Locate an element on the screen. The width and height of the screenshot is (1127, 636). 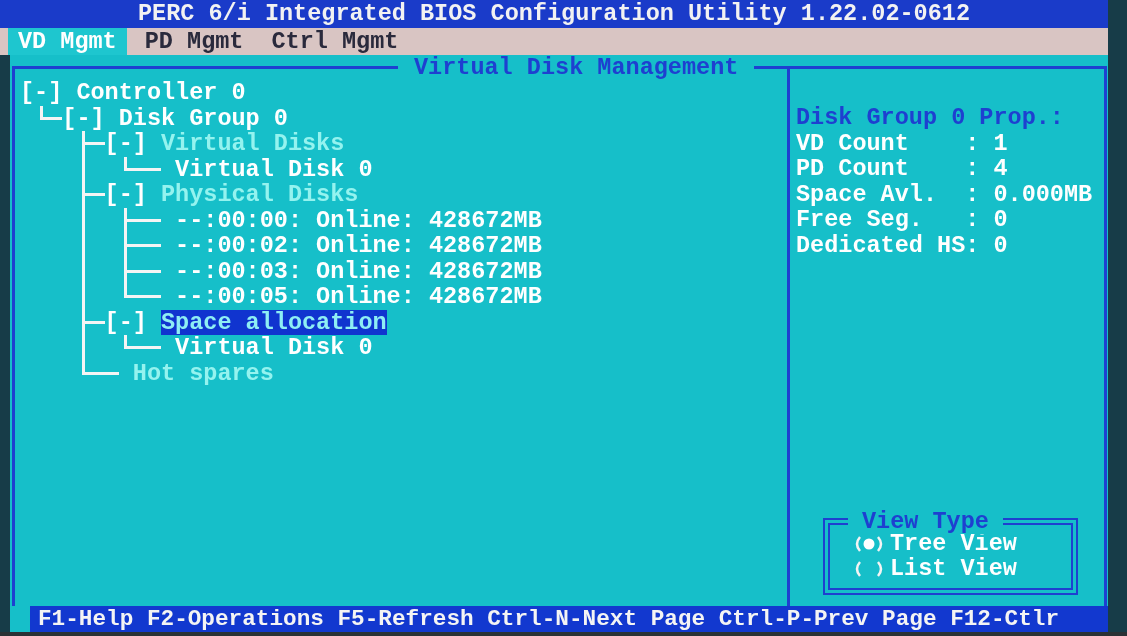
tree-item: Disk Group 0 is located at coordinates (203, 118).